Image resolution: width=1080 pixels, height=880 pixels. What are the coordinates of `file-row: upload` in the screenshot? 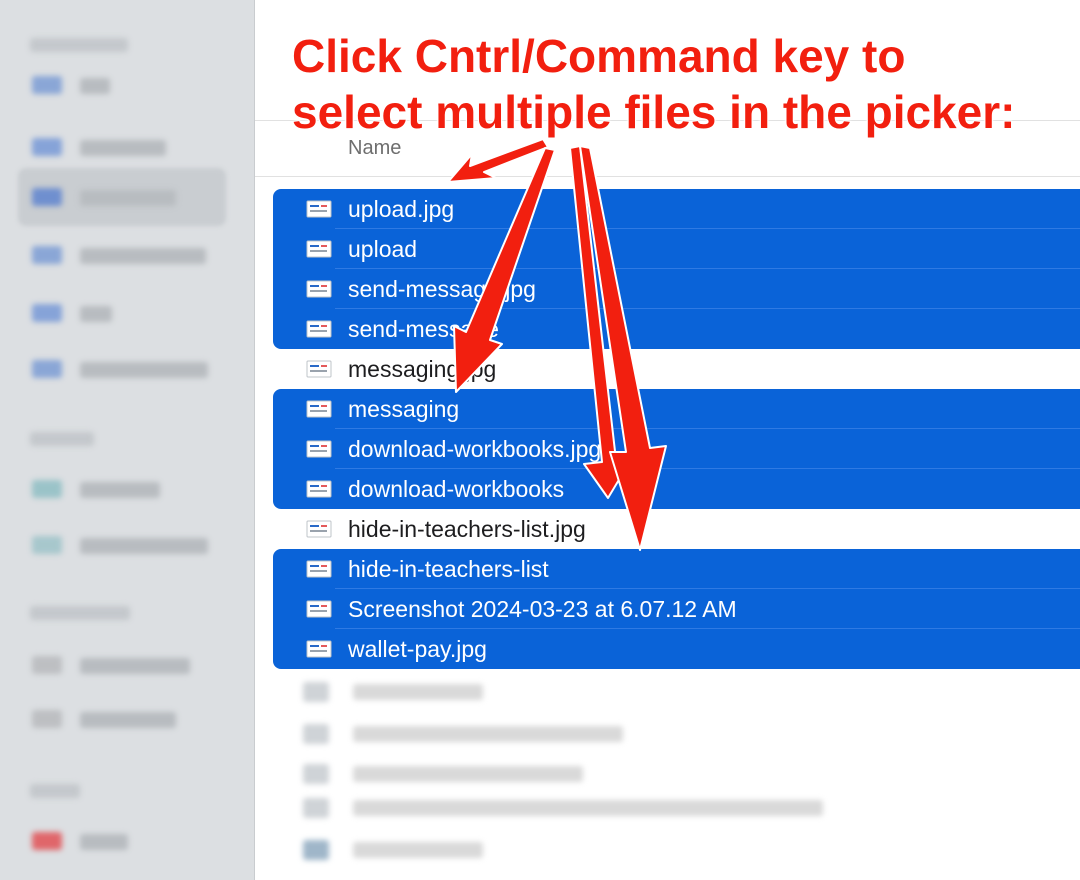 It's located at (676, 249).